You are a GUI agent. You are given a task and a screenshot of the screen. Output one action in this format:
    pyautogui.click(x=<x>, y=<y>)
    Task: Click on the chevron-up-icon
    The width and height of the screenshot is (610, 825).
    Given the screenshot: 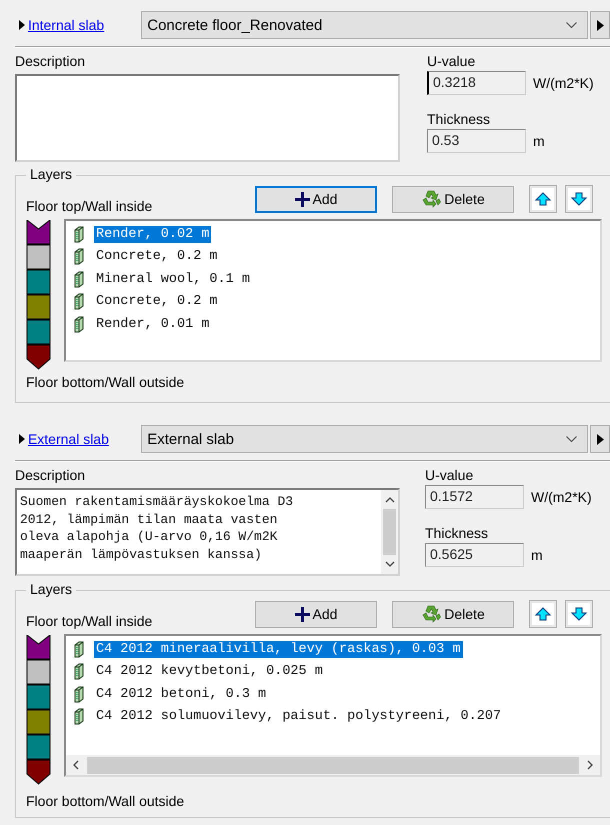 What is the action you would take?
    pyautogui.click(x=389, y=499)
    